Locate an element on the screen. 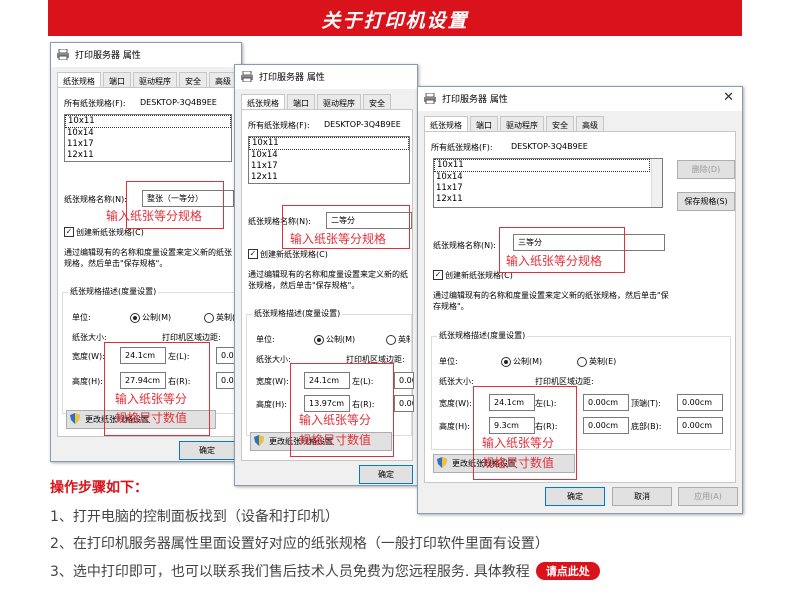  annotation-value-tip: 输入纸张等分 is located at coordinates (335, 420).